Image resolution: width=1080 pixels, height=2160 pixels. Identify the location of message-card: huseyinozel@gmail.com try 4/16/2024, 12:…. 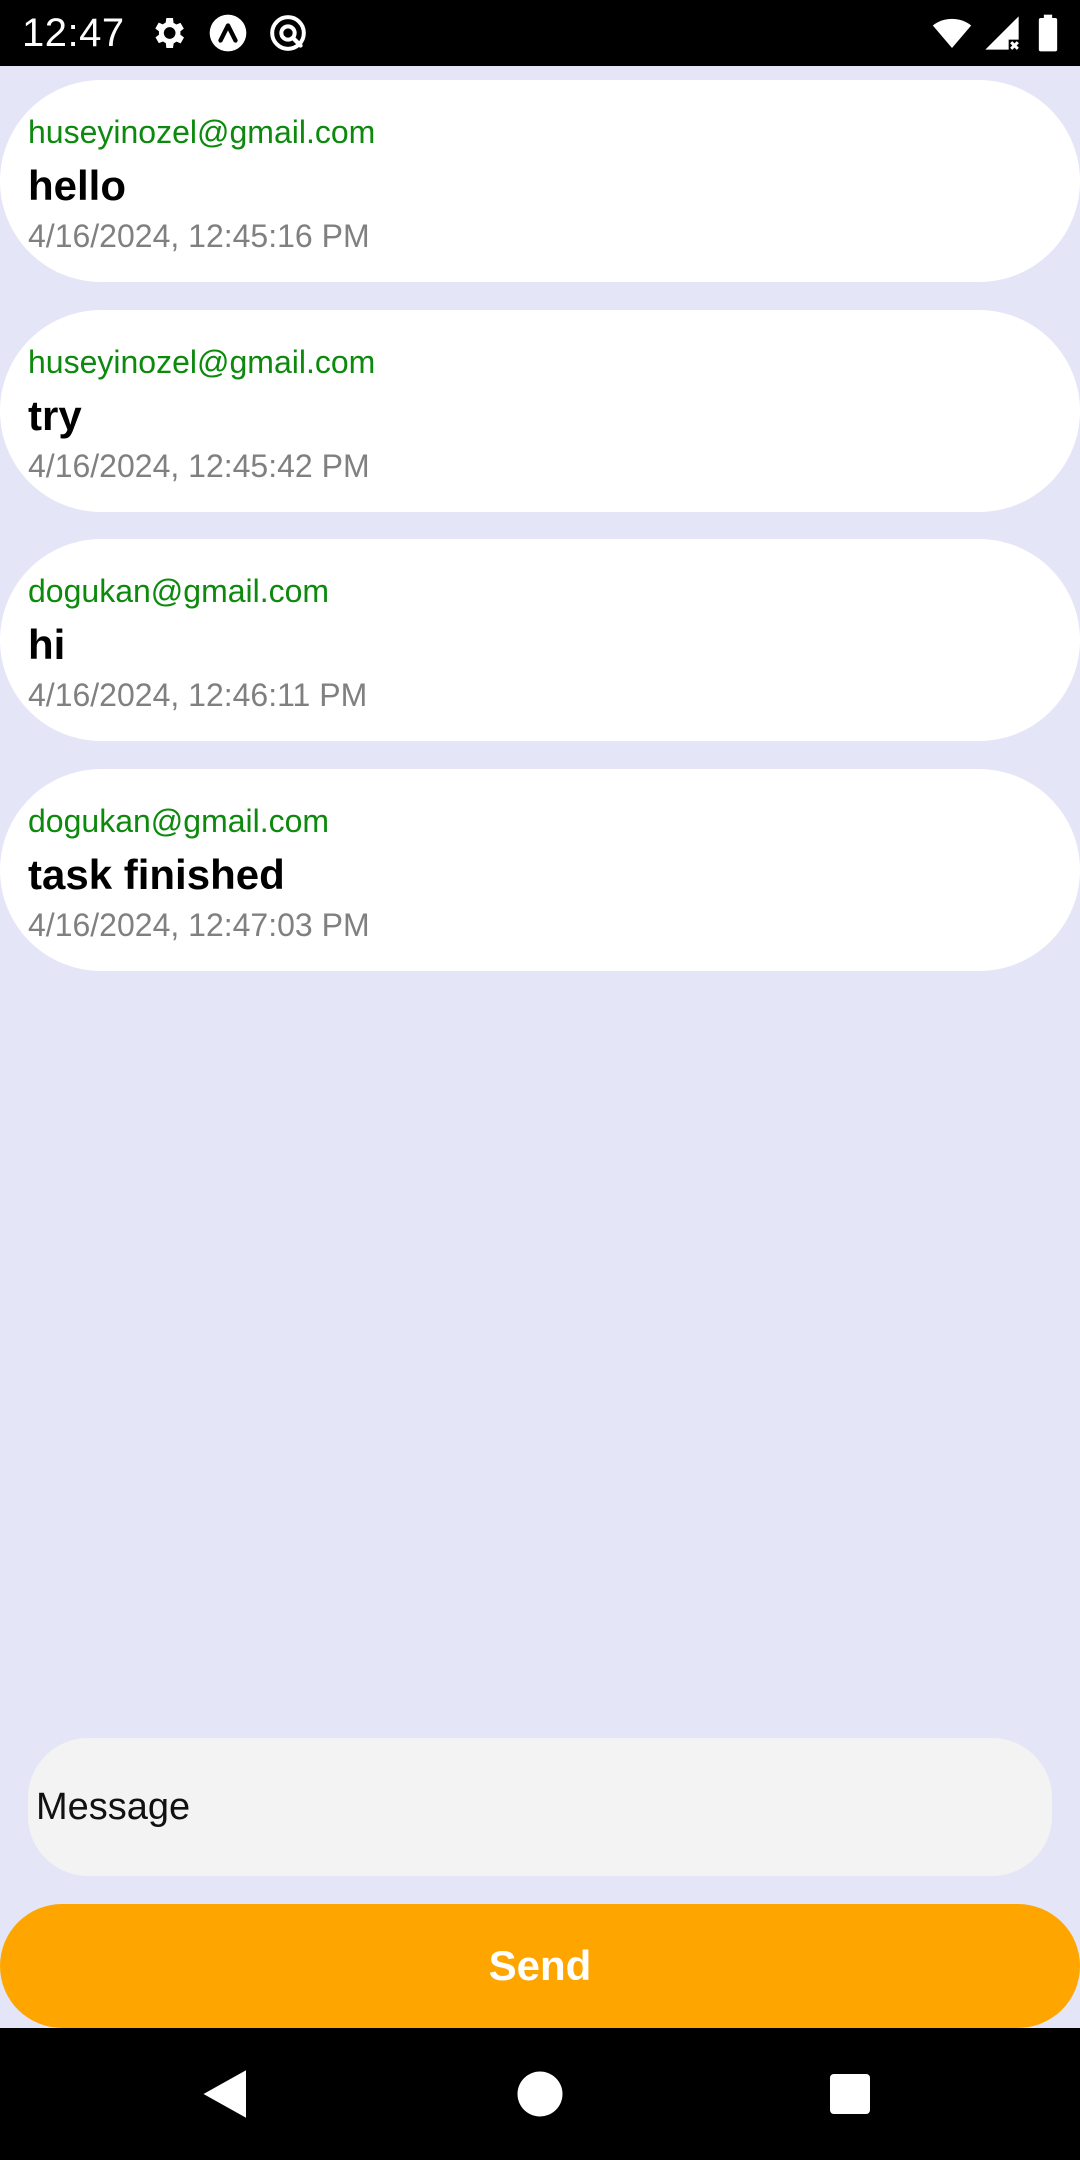
(540, 411).